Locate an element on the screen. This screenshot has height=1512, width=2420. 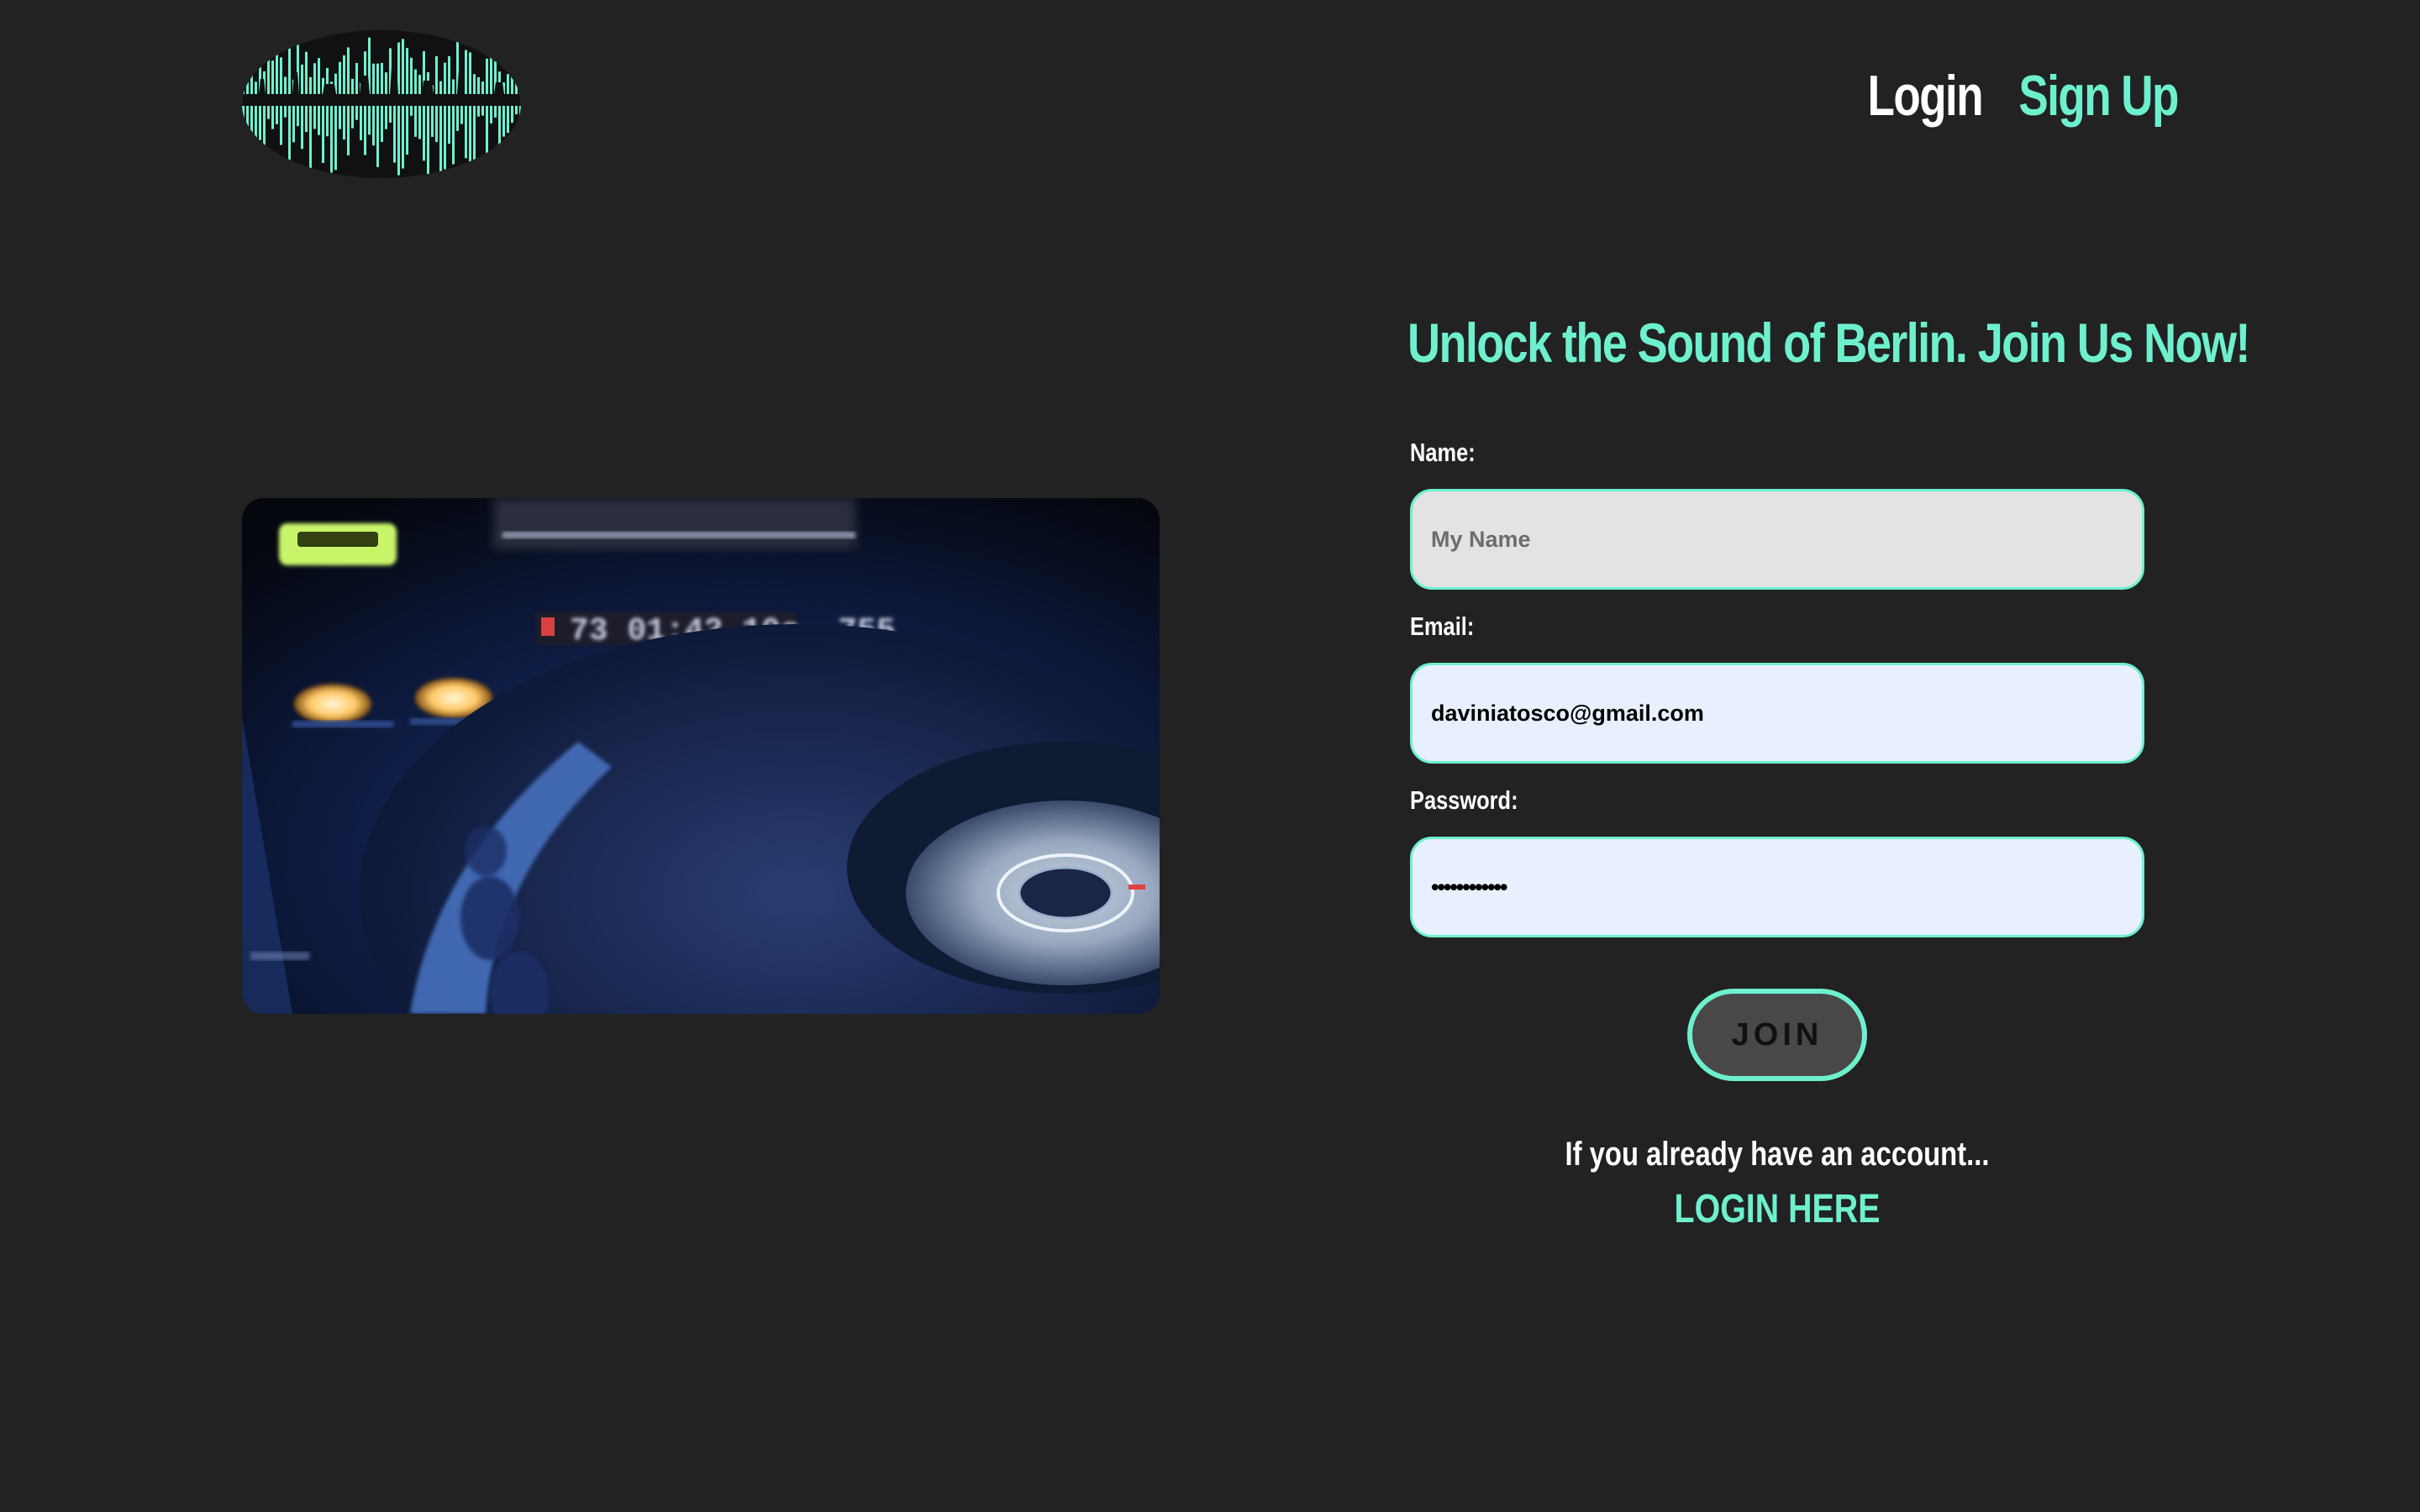
nav-signup-link: Sign Up is located at coordinates (2099, 95).